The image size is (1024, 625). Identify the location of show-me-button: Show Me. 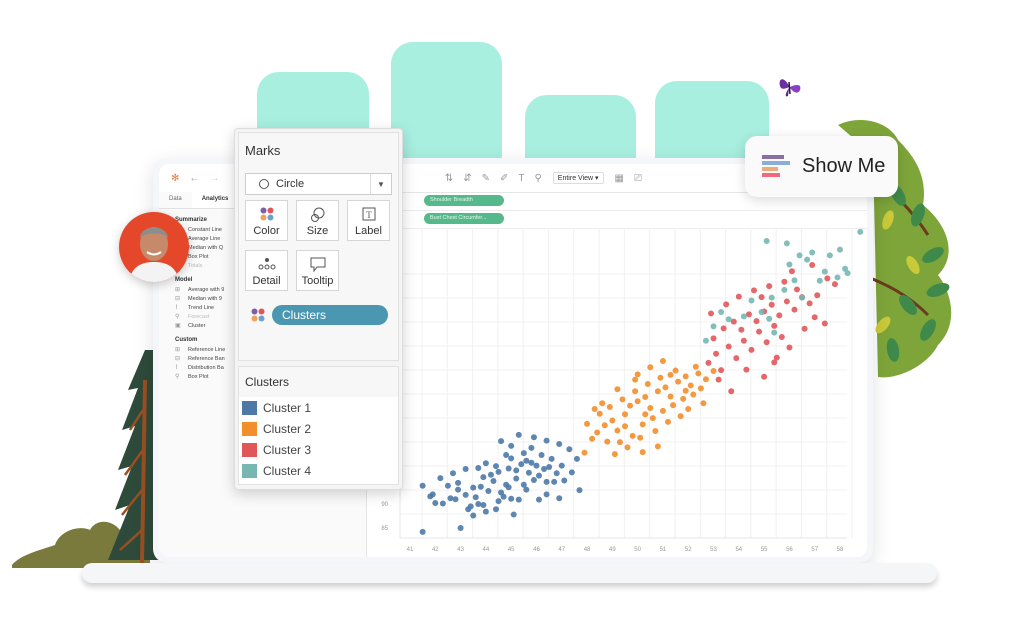
(821, 166).